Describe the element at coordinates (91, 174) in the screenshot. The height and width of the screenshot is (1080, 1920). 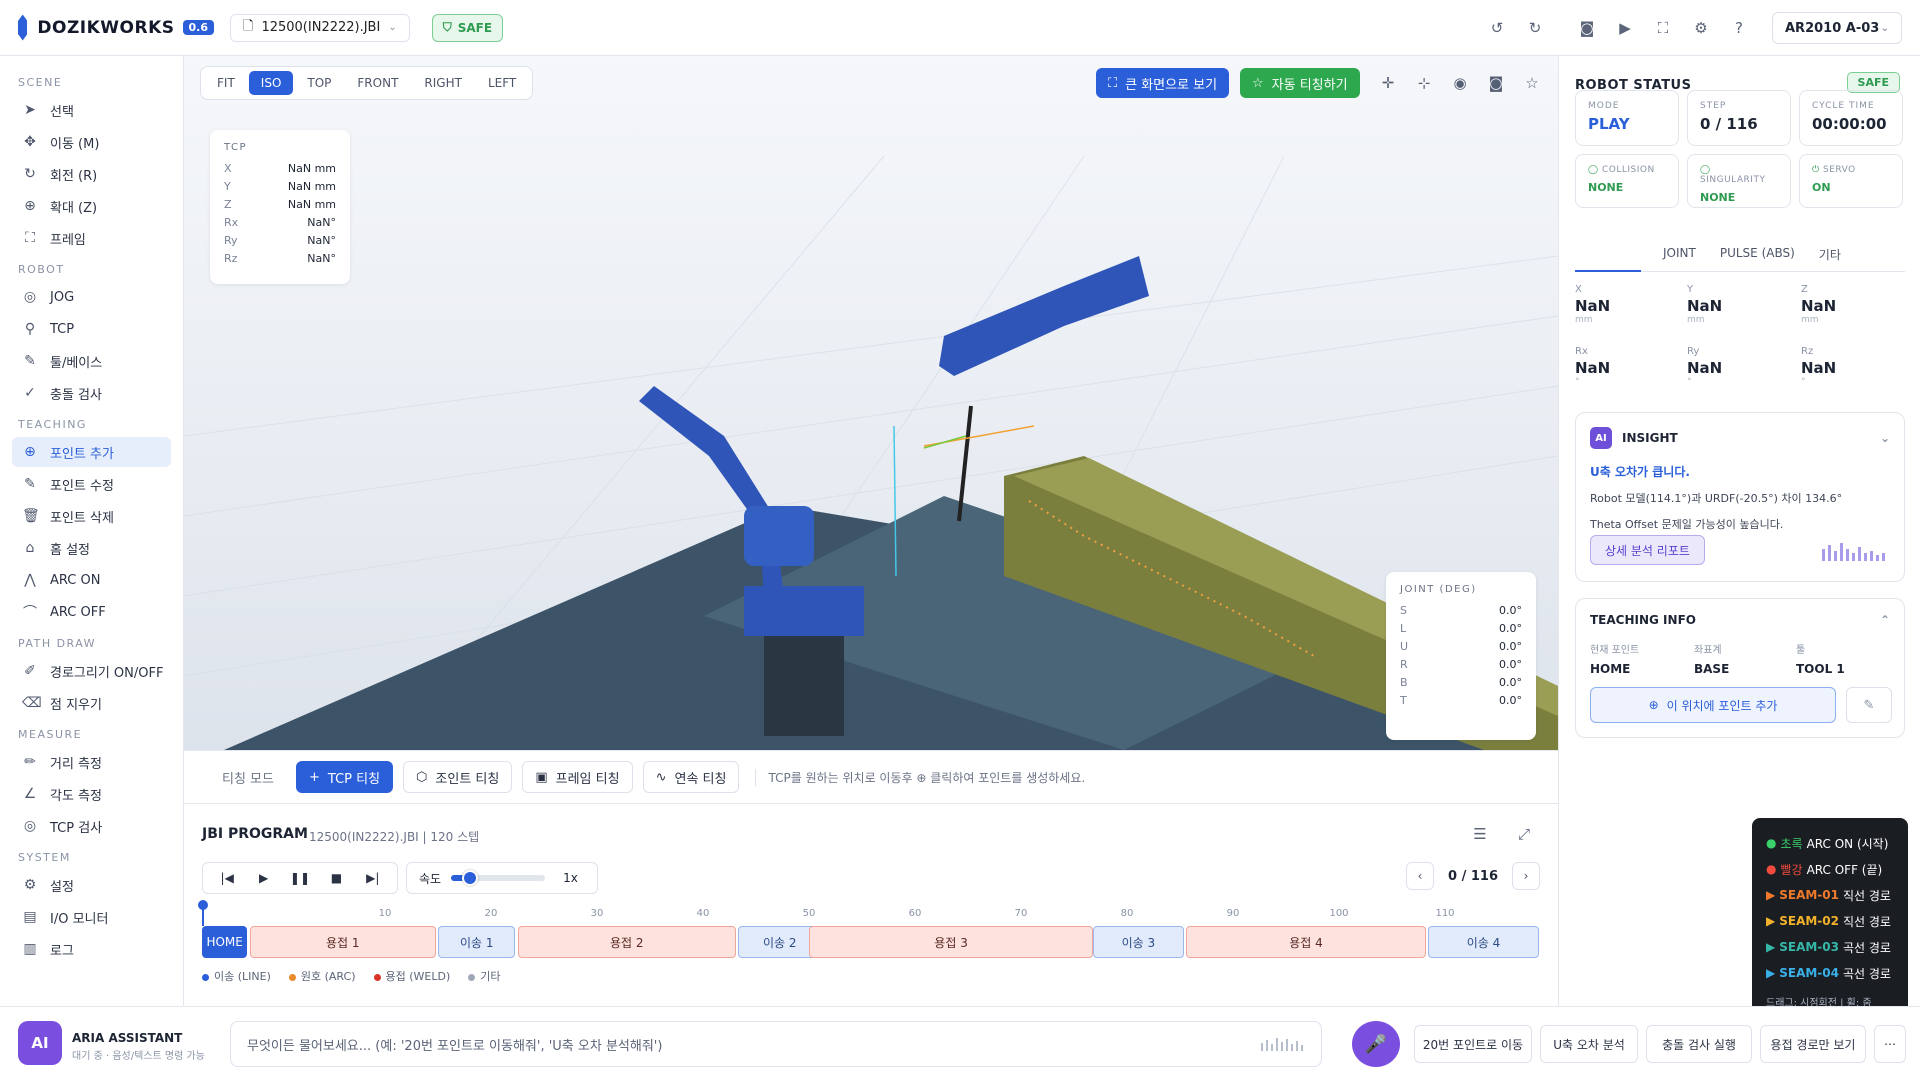
I see `sidebar-item-rotate: ↻ 회전 (R)` at that location.